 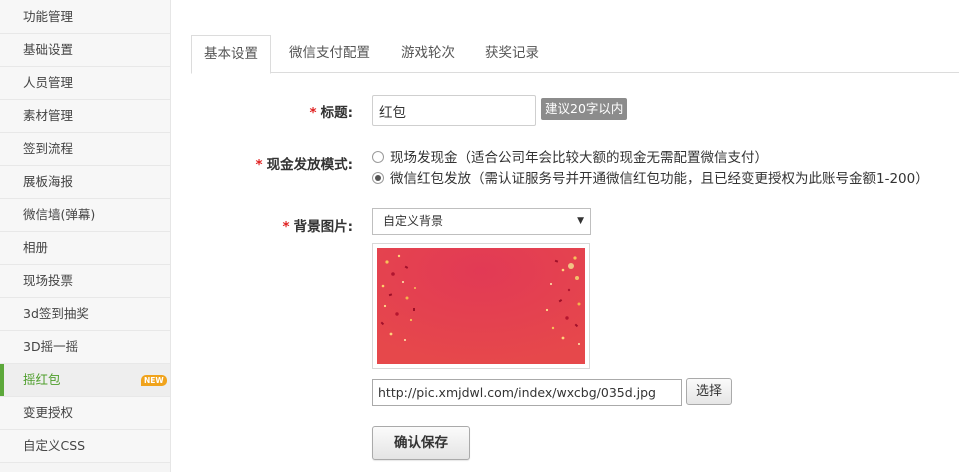 What do you see at coordinates (85, 149) in the screenshot?
I see `sidebar-item-checkin-flow: 签到流程` at bounding box center [85, 149].